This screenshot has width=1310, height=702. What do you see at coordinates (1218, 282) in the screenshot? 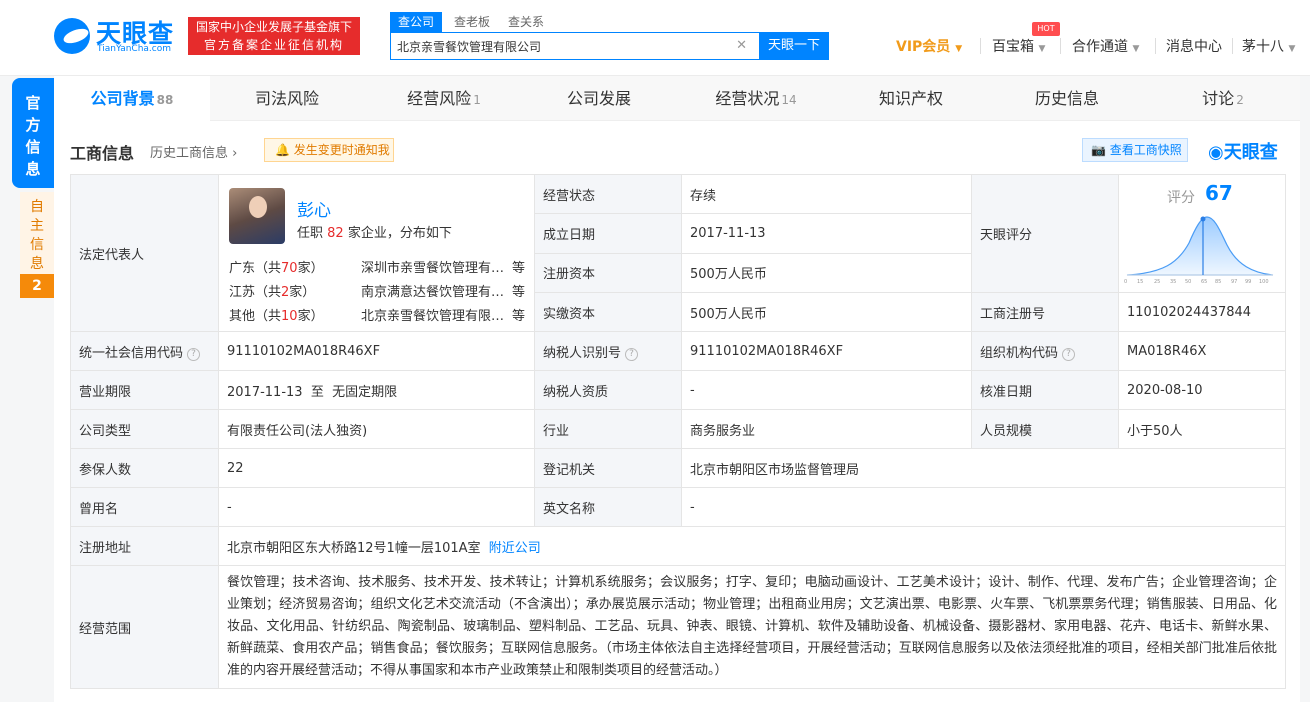
I see `svg-text: 85` at bounding box center [1218, 282].